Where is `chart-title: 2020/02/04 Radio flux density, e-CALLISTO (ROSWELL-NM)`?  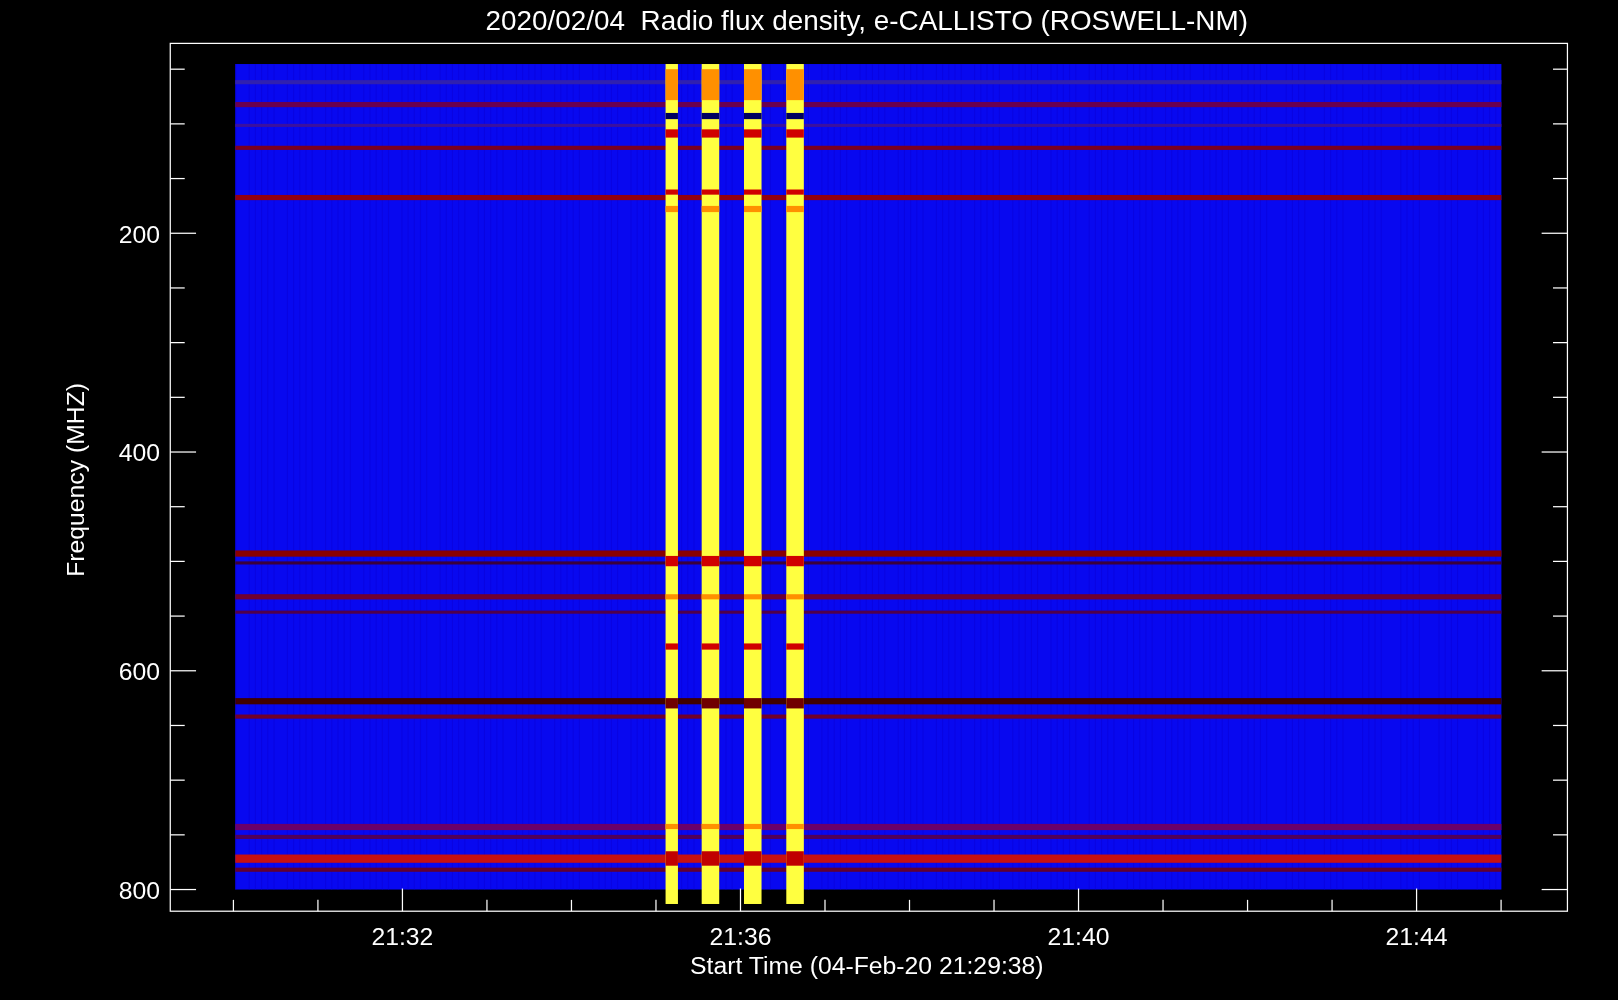
chart-title: 2020/02/04 Radio flux density, e-CALLISTO (ROSWELL-NM) is located at coordinates (866, 20).